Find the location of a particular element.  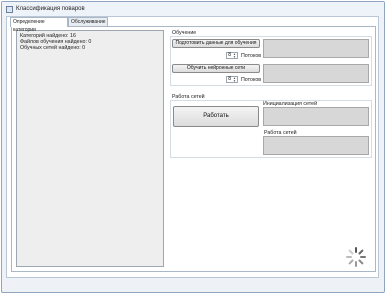

prepare-threads-stepper: 8 ▲ ▼ is located at coordinates (232, 55).